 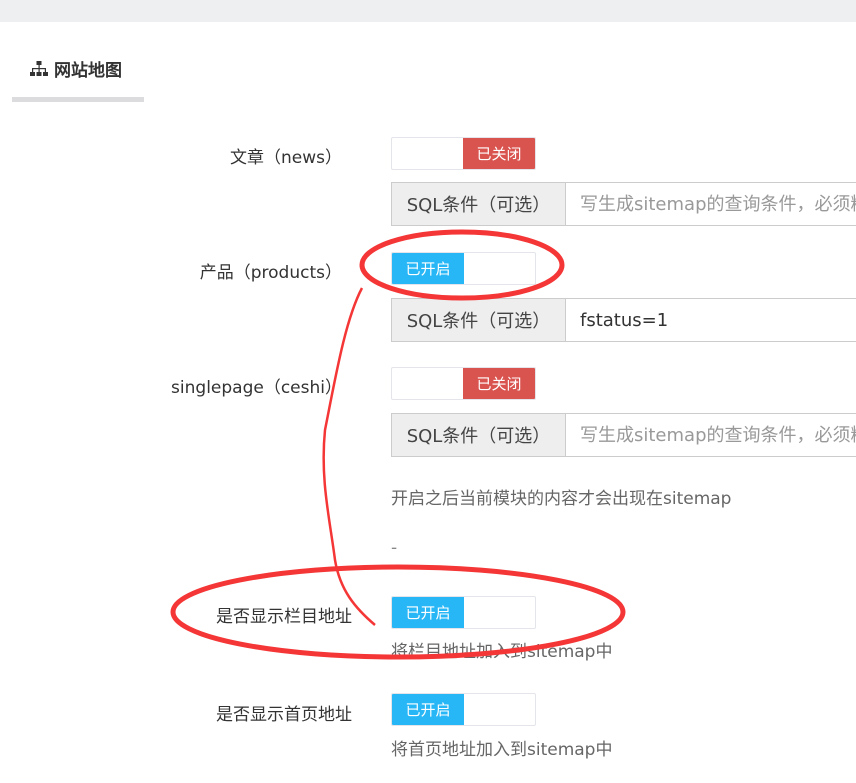 I want to click on toggle-singlepage: 已关闭, so click(x=463, y=383).